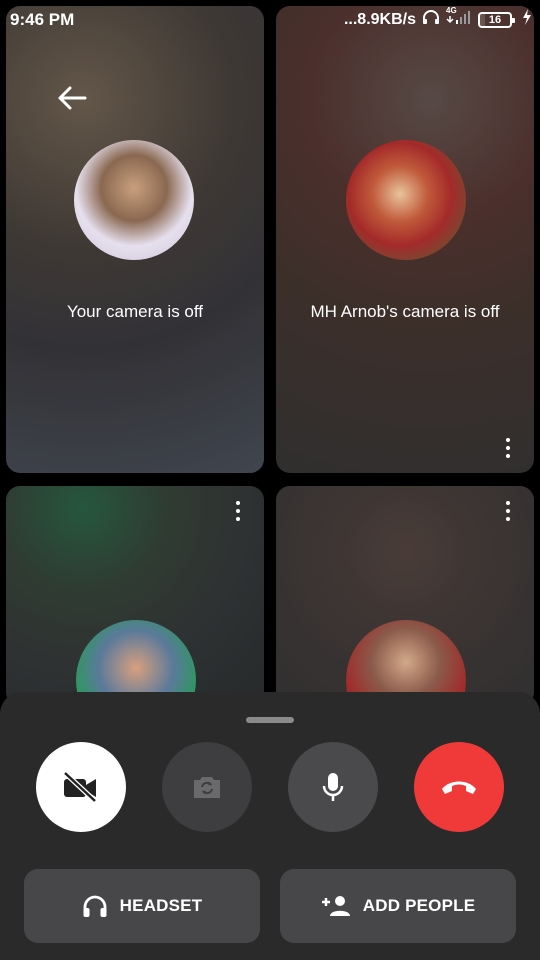 This screenshot has height=960, width=540. I want to click on battery-level, so click(482, 19).